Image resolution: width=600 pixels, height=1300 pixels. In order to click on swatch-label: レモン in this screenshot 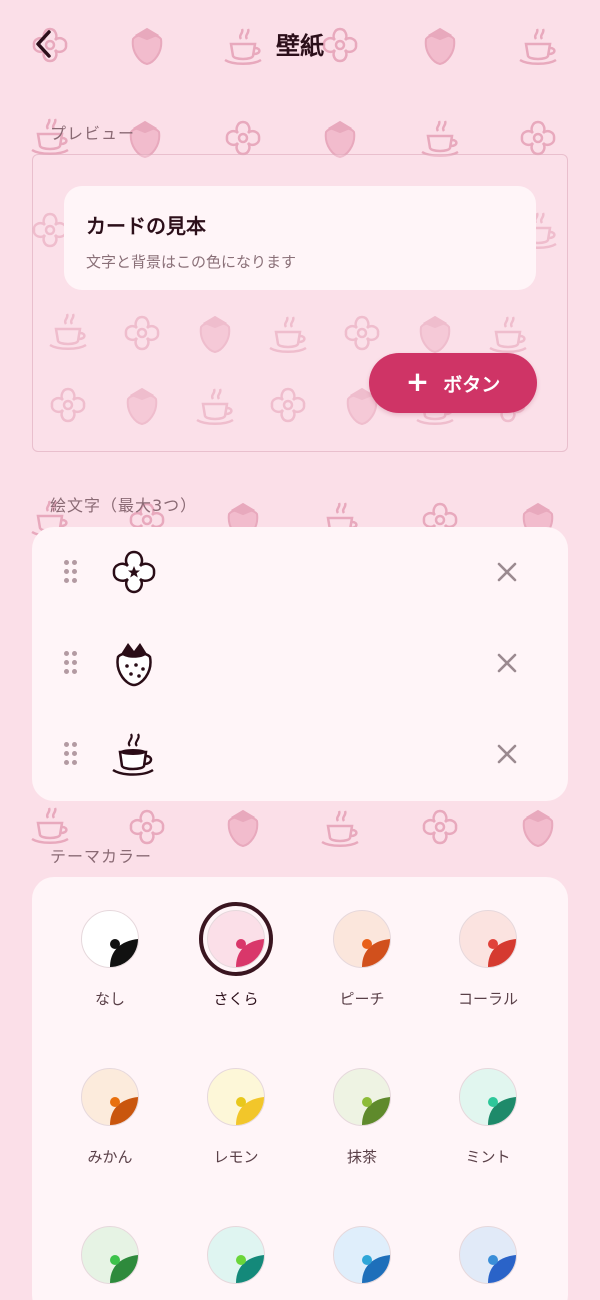, I will do `click(236, 1157)`.